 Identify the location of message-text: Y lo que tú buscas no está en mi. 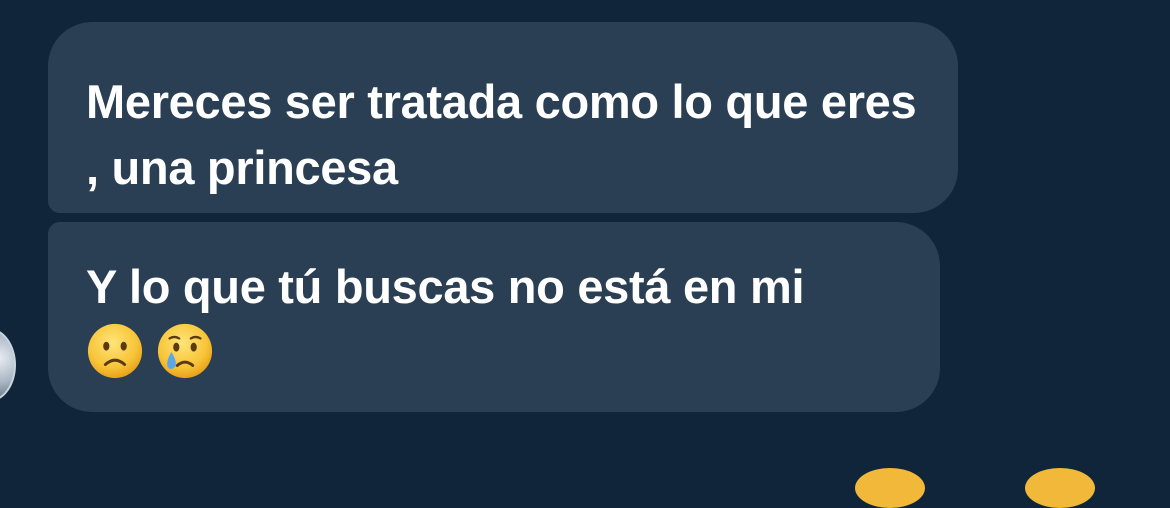
(445, 286).